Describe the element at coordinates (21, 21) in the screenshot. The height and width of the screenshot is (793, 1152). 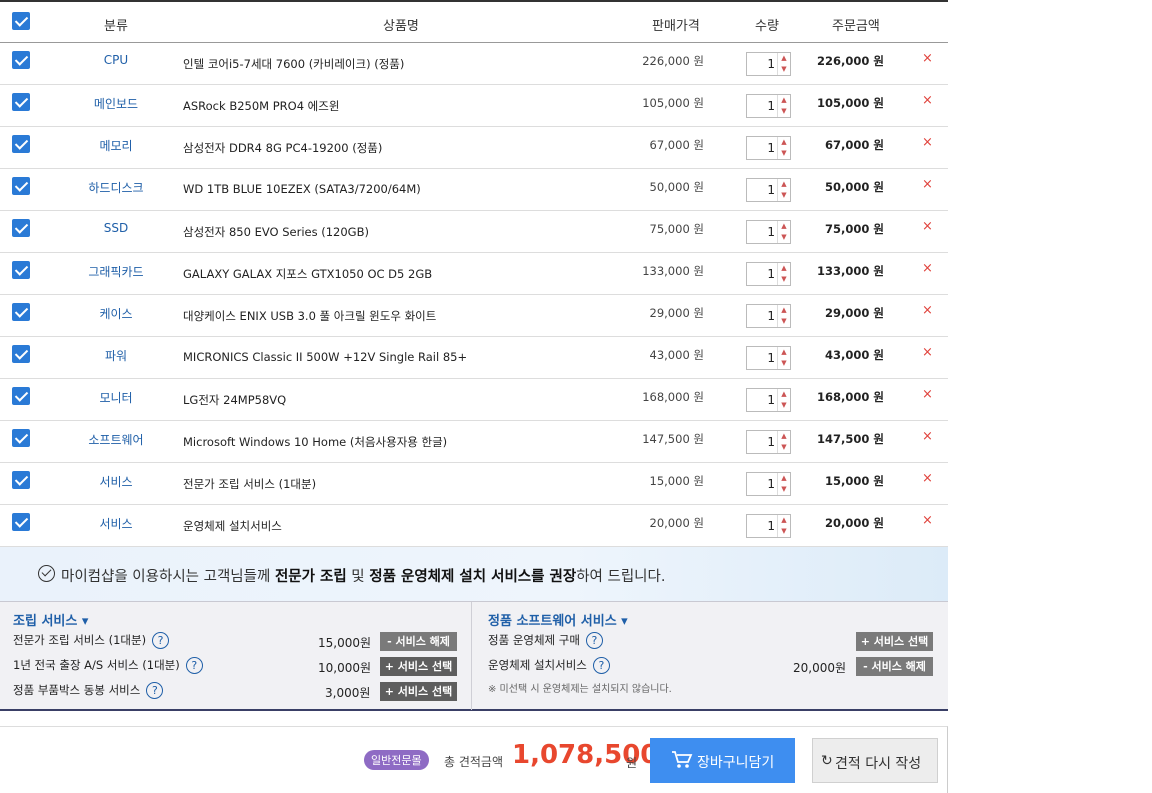
I see `select-all-checkbox` at that location.